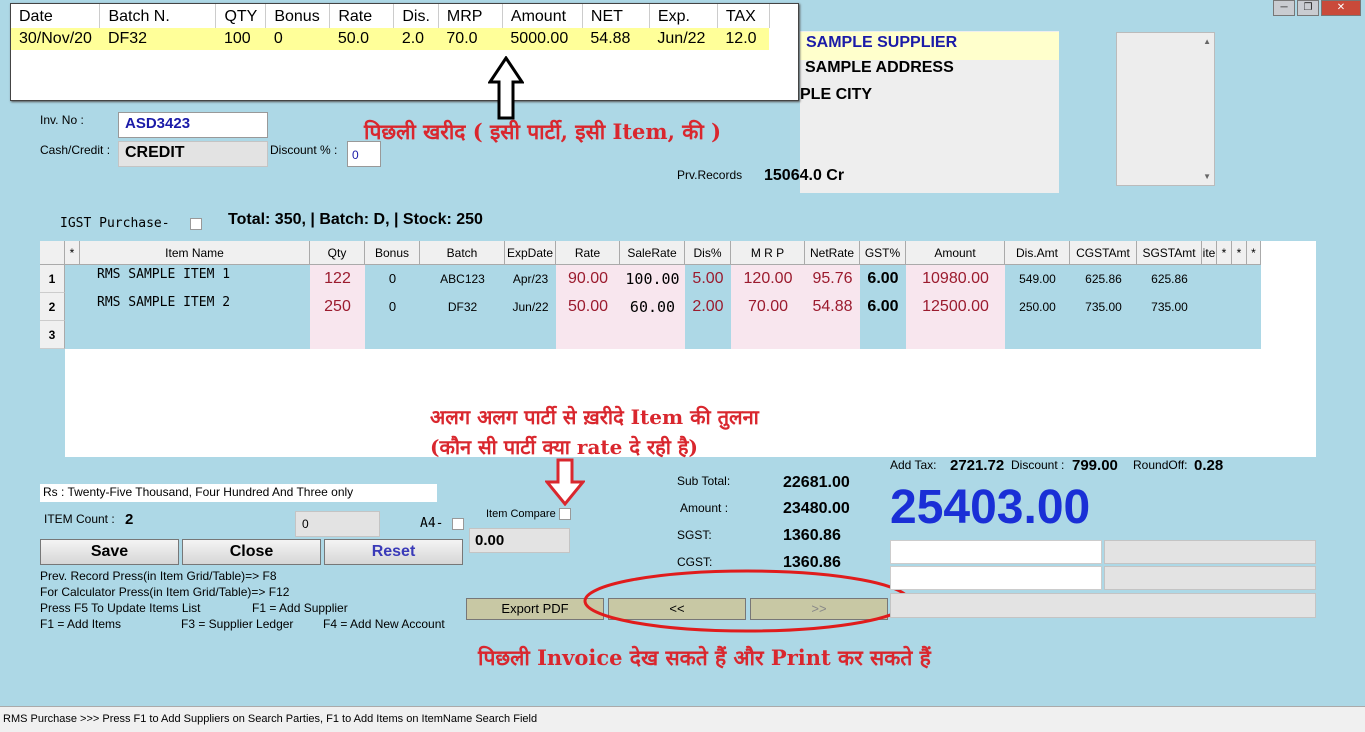 Image resolution: width=1365 pixels, height=732 pixels. What do you see at coordinates (304, 150) in the screenshot?
I see `discount-label: Discount % :` at bounding box center [304, 150].